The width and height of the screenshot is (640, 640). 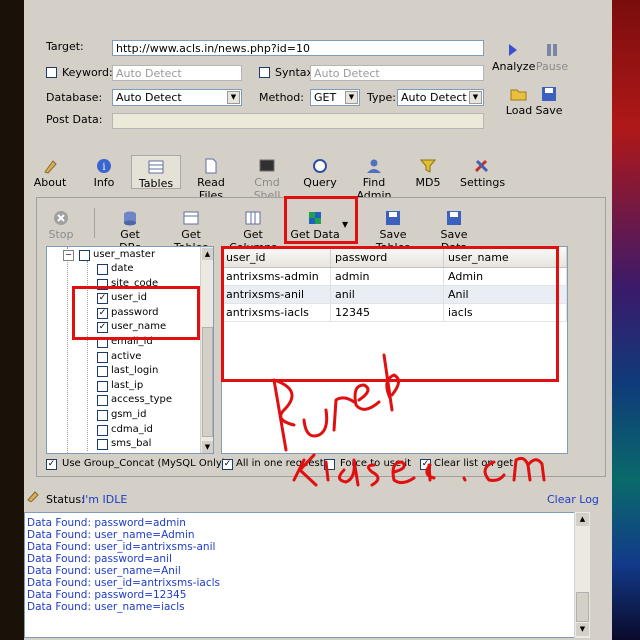 What do you see at coordinates (177, 73) in the screenshot?
I see `keyword-input: Auto Detect` at bounding box center [177, 73].